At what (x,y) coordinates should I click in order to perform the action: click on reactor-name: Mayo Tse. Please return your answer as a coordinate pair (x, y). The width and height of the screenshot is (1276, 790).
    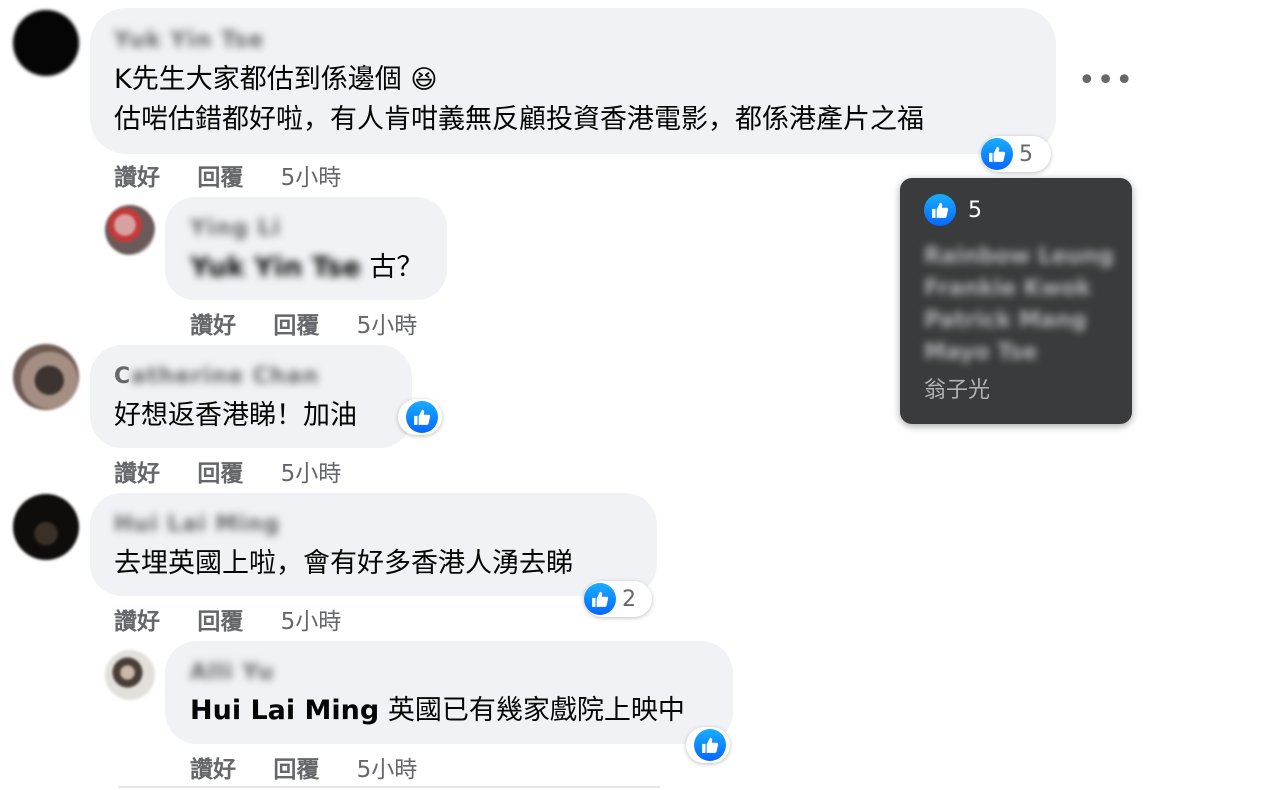
    Looking at the image, I should click on (981, 352).